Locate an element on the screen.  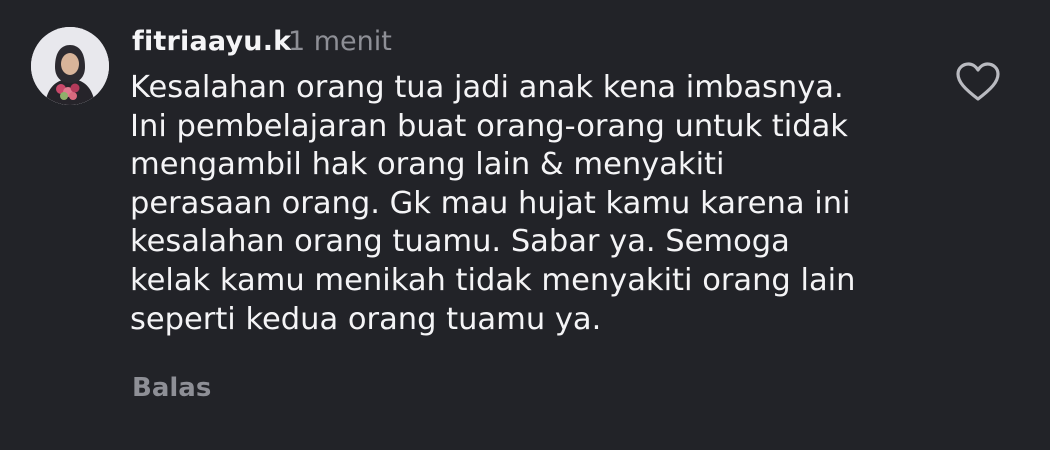
username: fitriaayu.k is located at coordinates (211, 41).